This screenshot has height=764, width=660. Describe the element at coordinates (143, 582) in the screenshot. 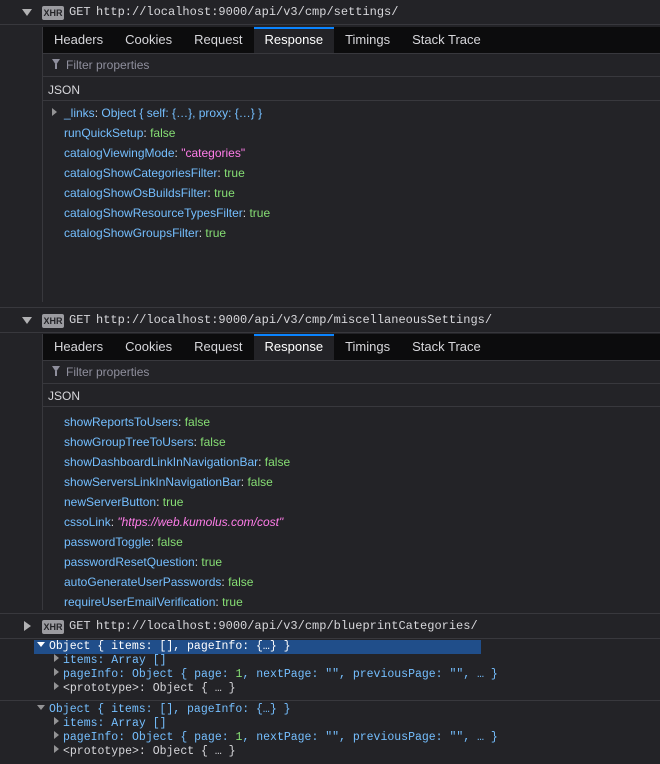

I see `prop-key: autoGenerateUserPasswords` at that location.